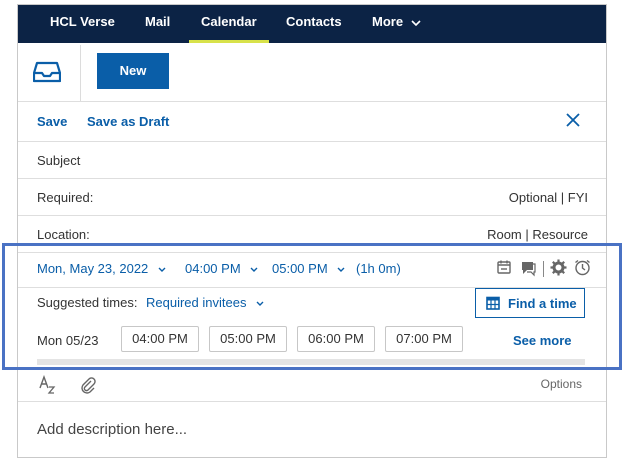  I want to click on date-dropdown: Mon, May 23, 2022, so click(101, 268).